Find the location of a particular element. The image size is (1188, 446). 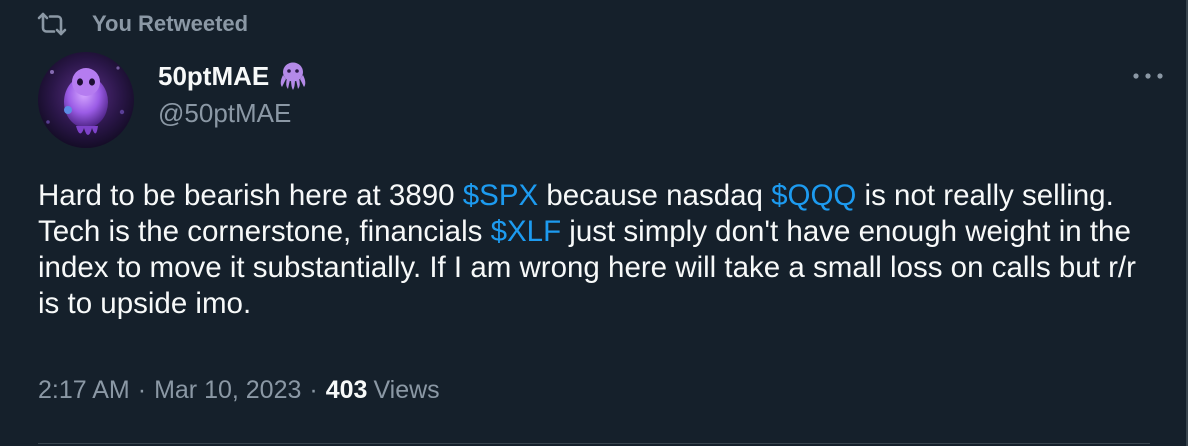

social-context: You Retweeted is located at coordinates (142, 24).